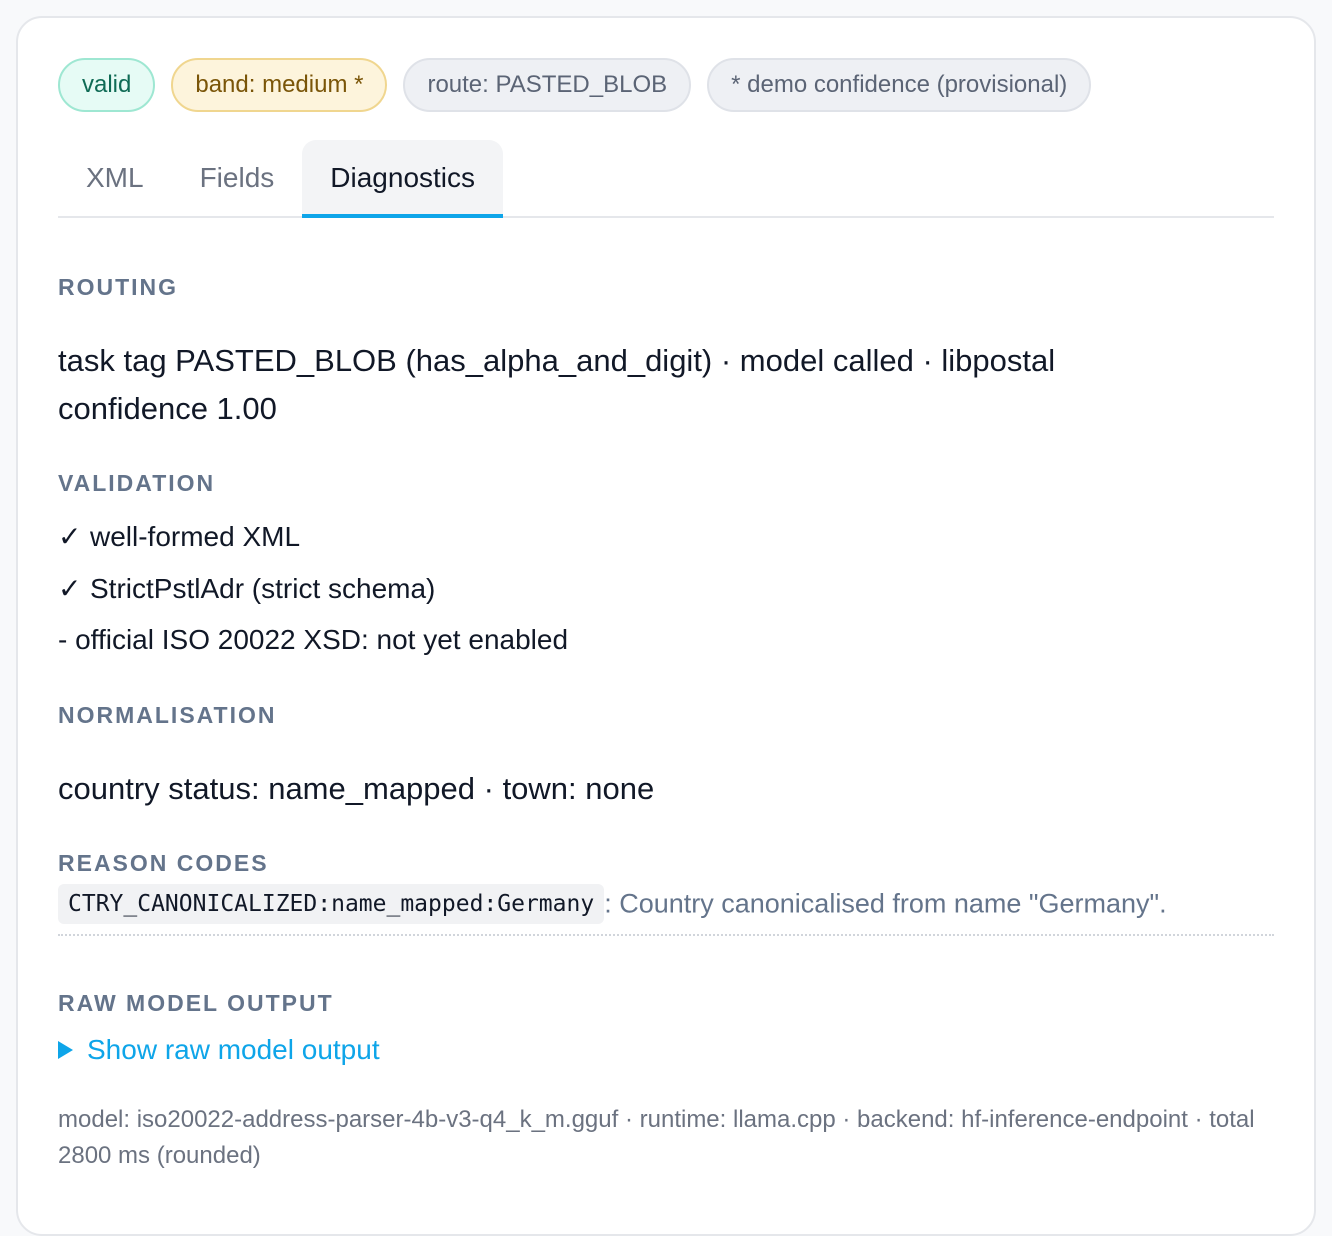 Image resolution: width=1332 pixels, height=1236 pixels. I want to click on tab-xml: XML, so click(115, 179).